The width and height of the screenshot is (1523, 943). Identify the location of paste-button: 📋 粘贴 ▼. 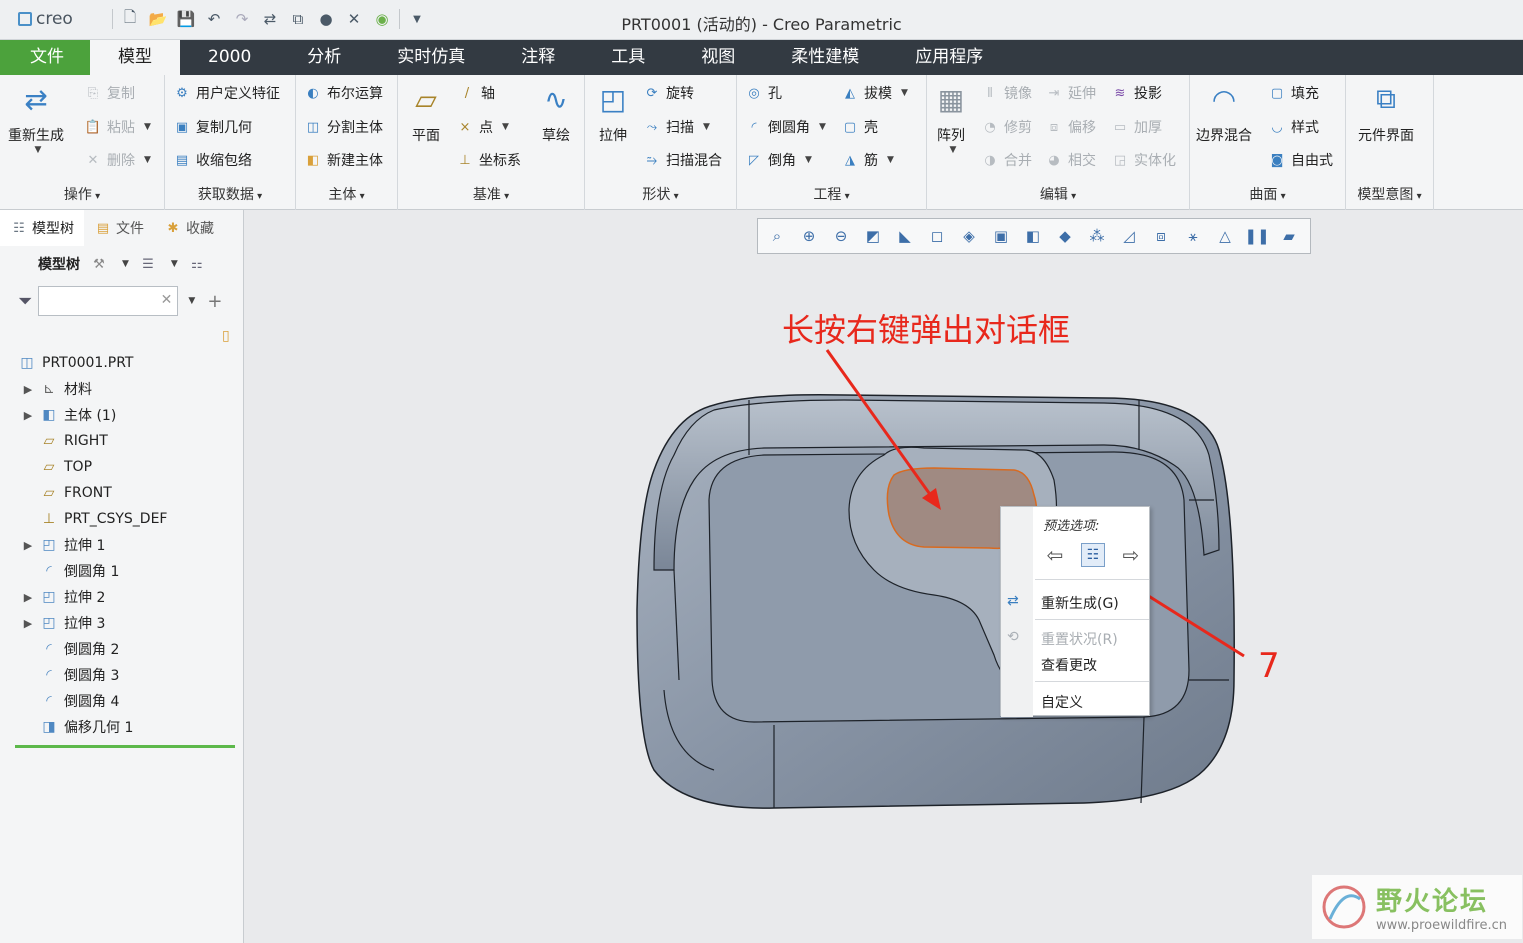
(117, 127).